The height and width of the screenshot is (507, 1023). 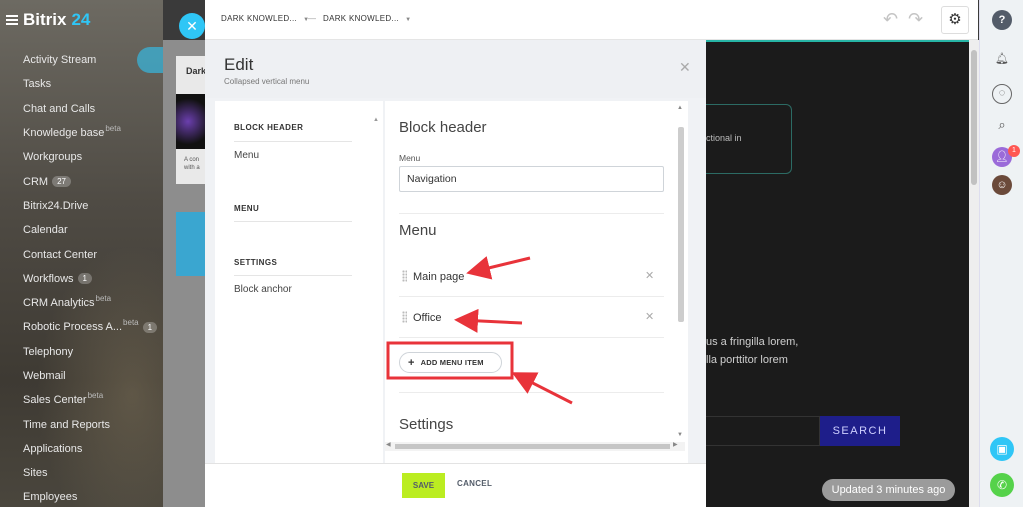 What do you see at coordinates (1002, 449) in the screenshot?
I see `screen-share-icon: ▣` at bounding box center [1002, 449].